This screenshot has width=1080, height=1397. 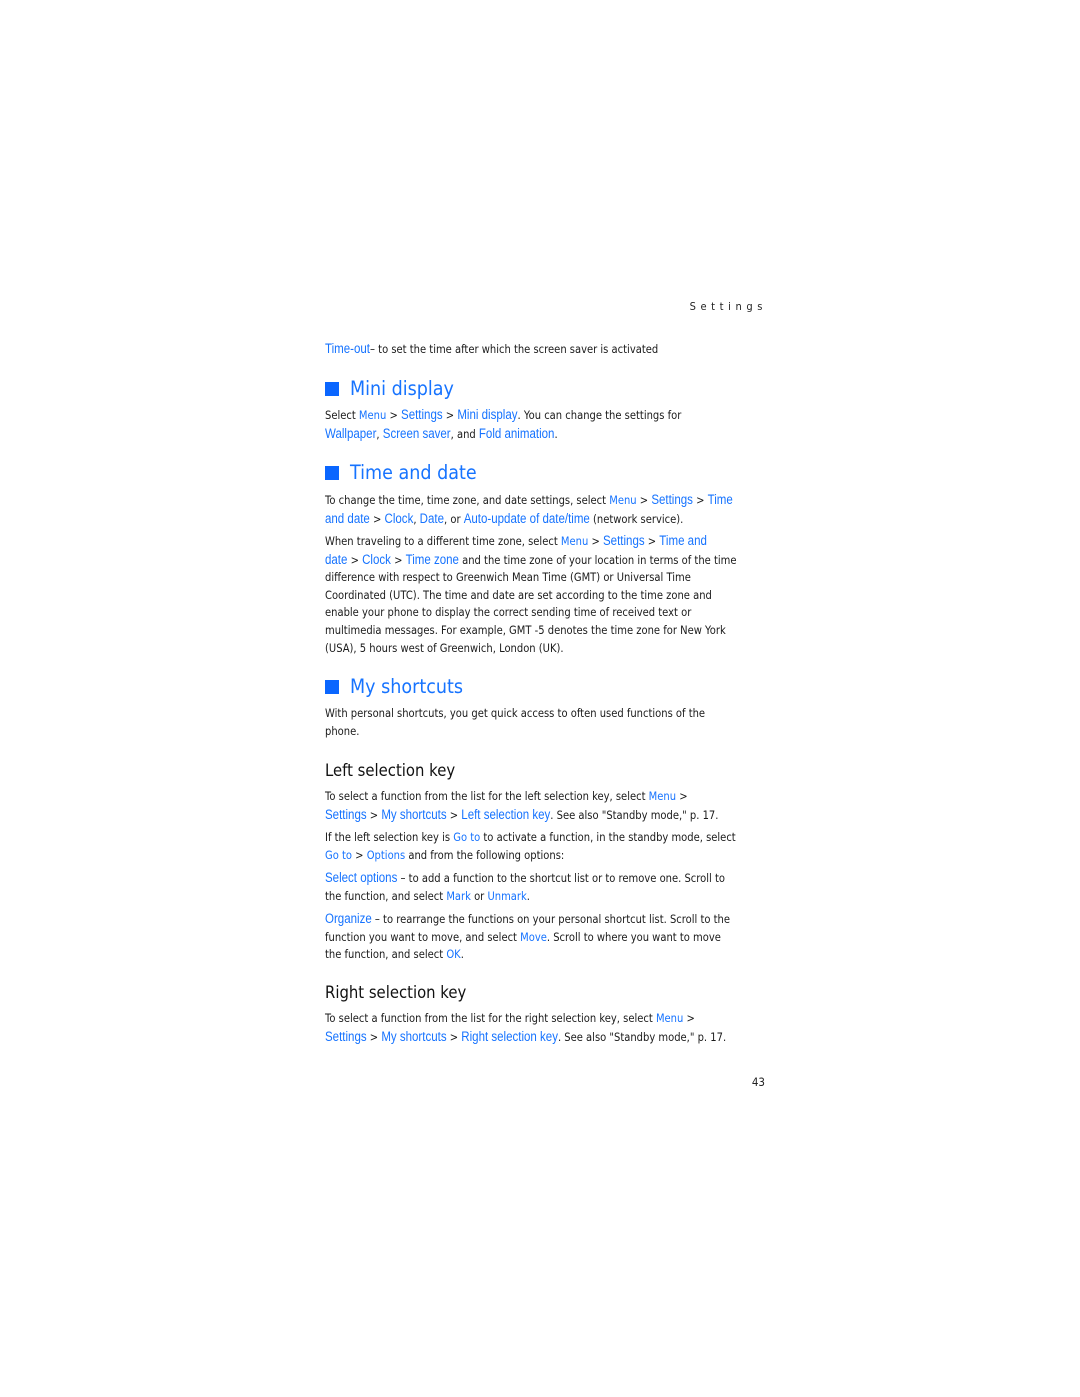 I want to click on text-span: Options, so click(x=386, y=854).